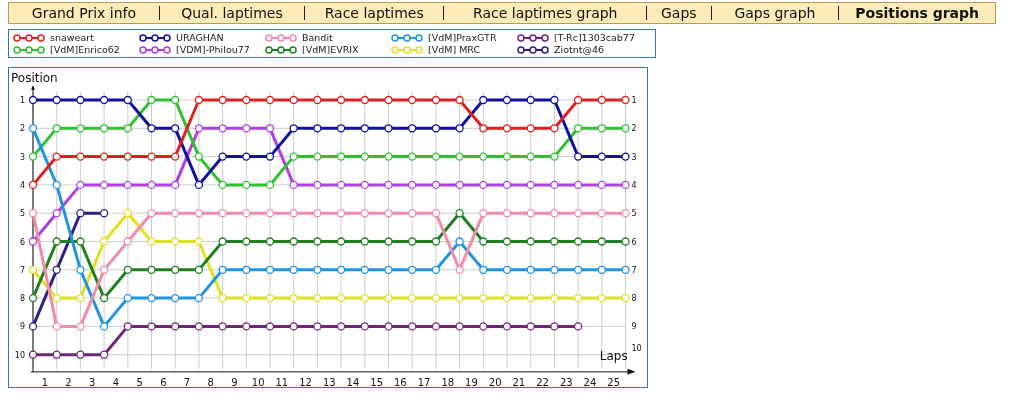 This screenshot has height=400, width=1024. Describe the element at coordinates (258, 381) in the screenshot. I see `x-tick-label: 10` at that location.